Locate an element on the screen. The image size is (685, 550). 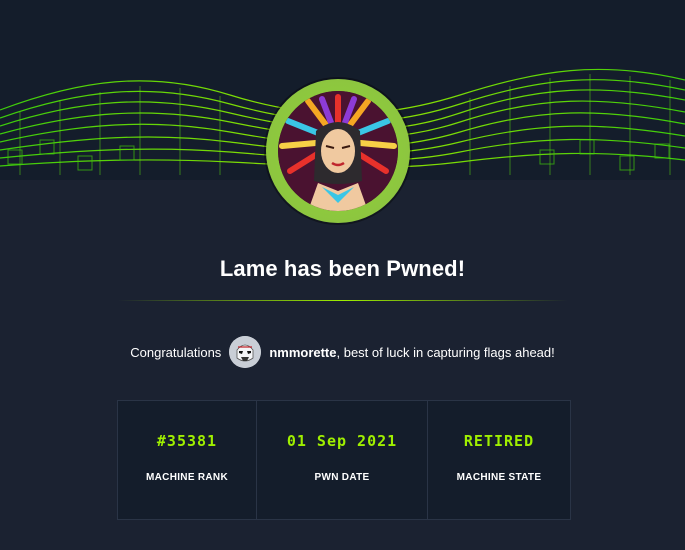
stat-label: MACHINE STATE is located at coordinates (499, 477).